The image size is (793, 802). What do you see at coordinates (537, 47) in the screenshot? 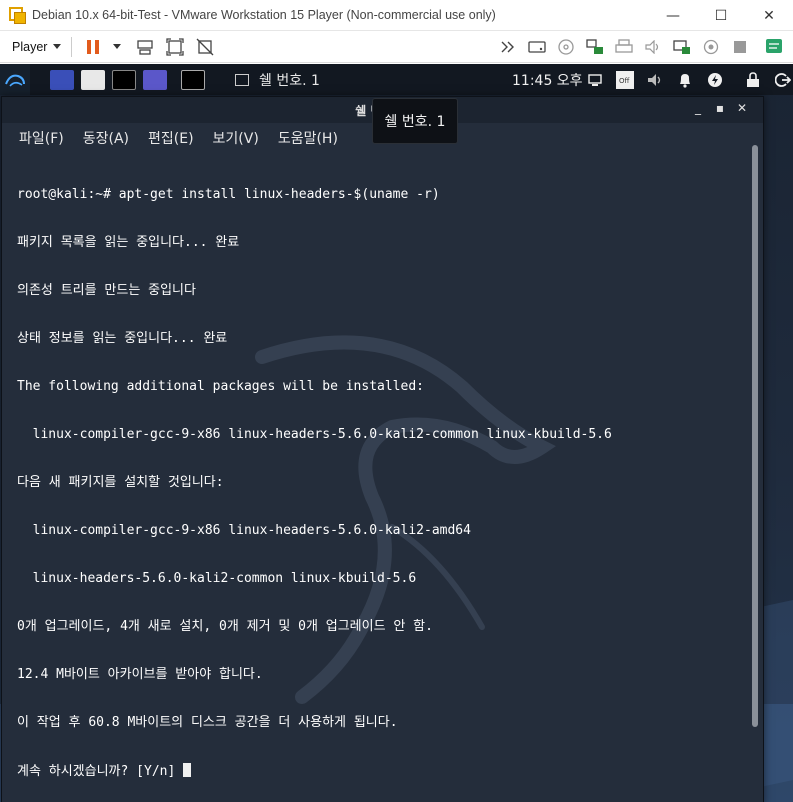
I see `hard-disk-icon` at bounding box center [537, 47].